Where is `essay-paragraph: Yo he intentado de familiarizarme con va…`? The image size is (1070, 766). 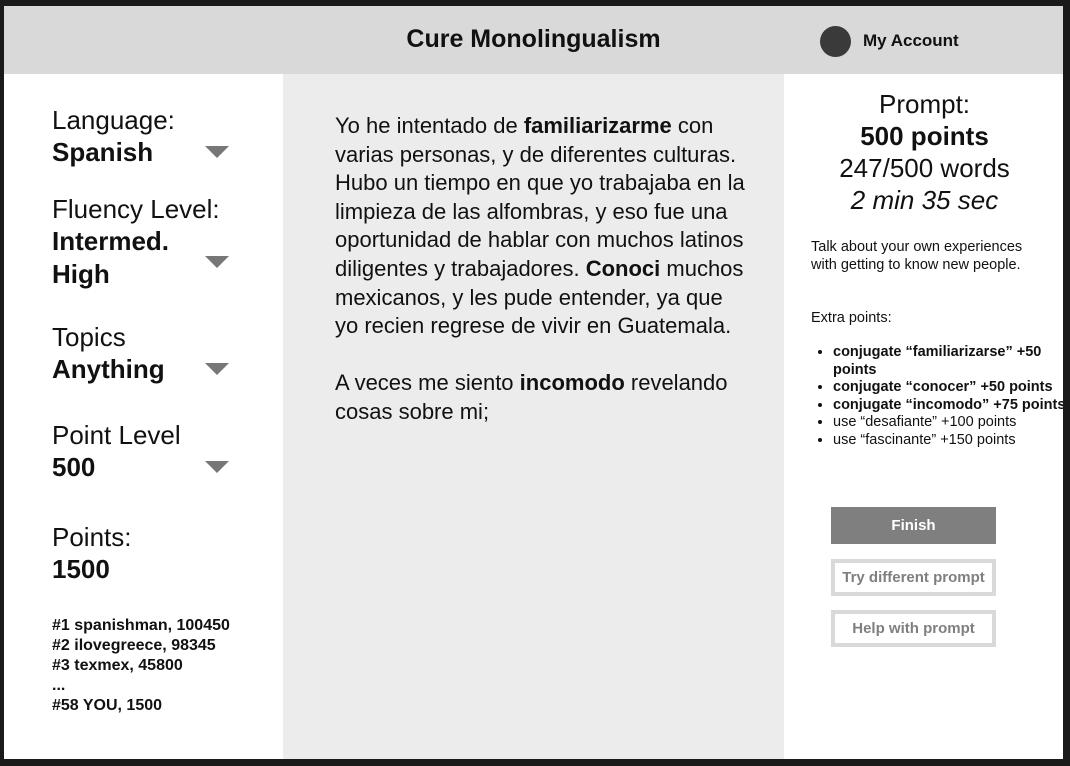
essay-paragraph: Yo he intentado de familiarizarme con va… is located at coordinates (540, 226).